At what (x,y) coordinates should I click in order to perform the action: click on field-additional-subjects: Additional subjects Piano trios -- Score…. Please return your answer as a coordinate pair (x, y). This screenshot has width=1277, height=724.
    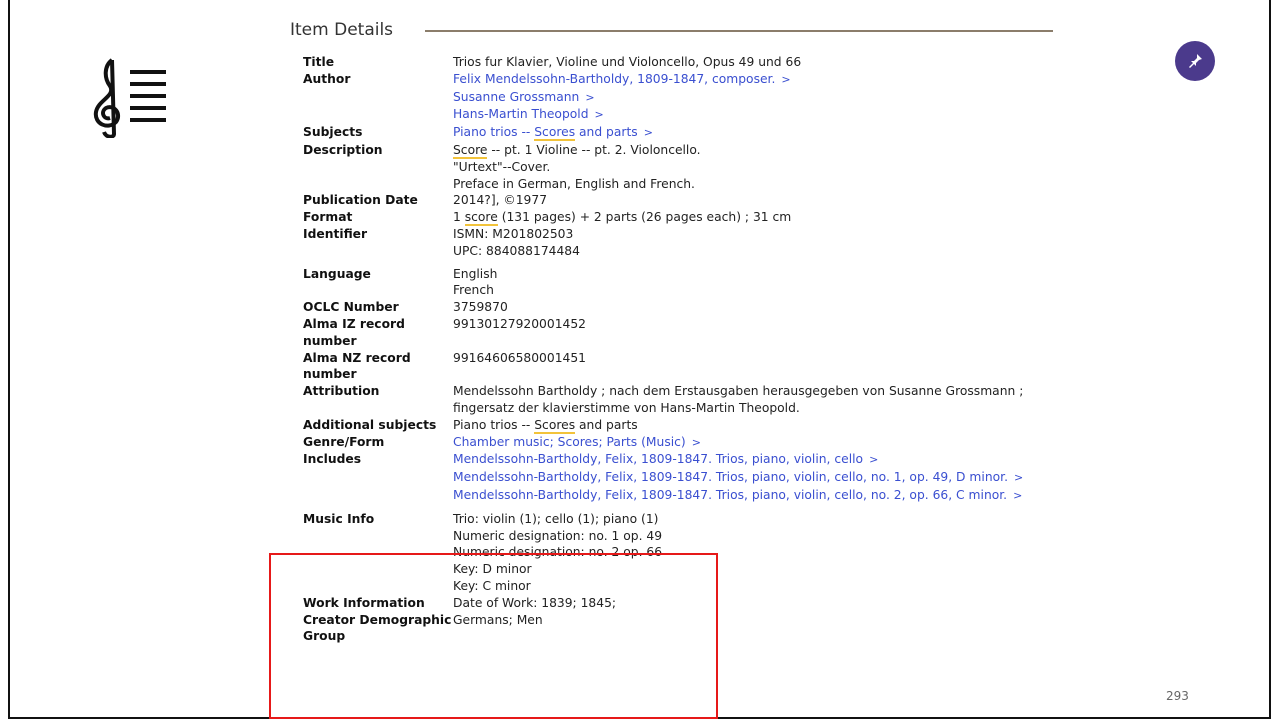
    Looking at the image, I should click on (783, 425).